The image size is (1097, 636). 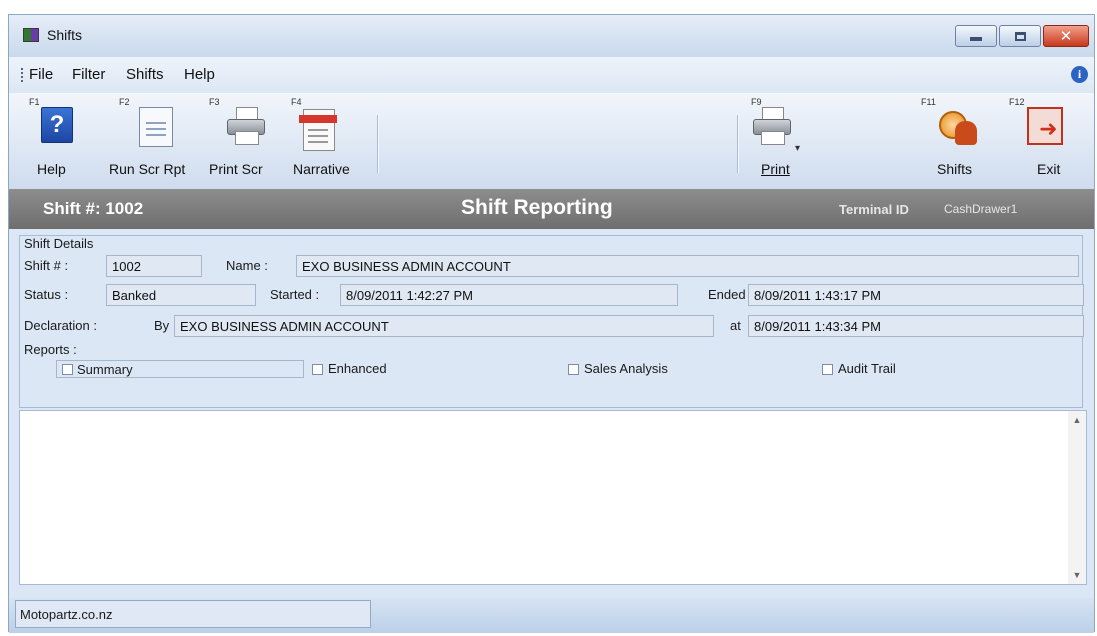 What do you see at coordinates (199, 74) in the screenshot?
I see `menu-help: Help` at bounding box center [199, 74].